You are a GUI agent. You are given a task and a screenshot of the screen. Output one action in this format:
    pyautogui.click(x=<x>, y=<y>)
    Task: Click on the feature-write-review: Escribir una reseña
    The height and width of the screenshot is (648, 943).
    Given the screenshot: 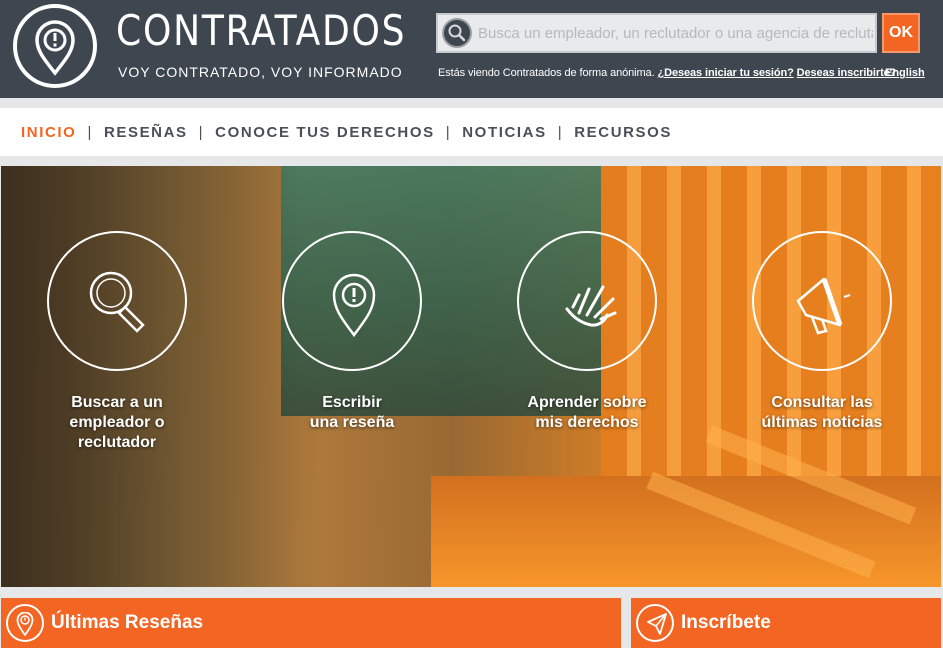 What is the action you would take?
    pyautogui.click(x=352, y=332)
    